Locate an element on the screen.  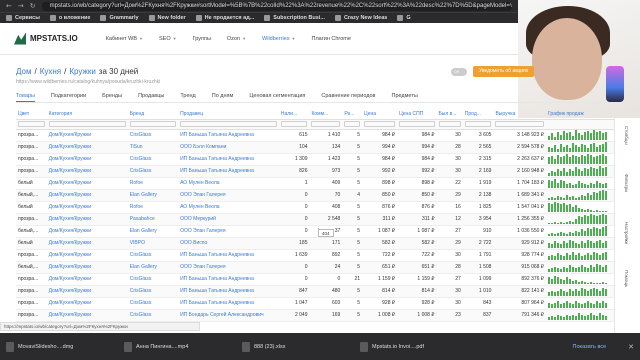
menu-item: SEO ▼ is located at coordinates (168, 39).